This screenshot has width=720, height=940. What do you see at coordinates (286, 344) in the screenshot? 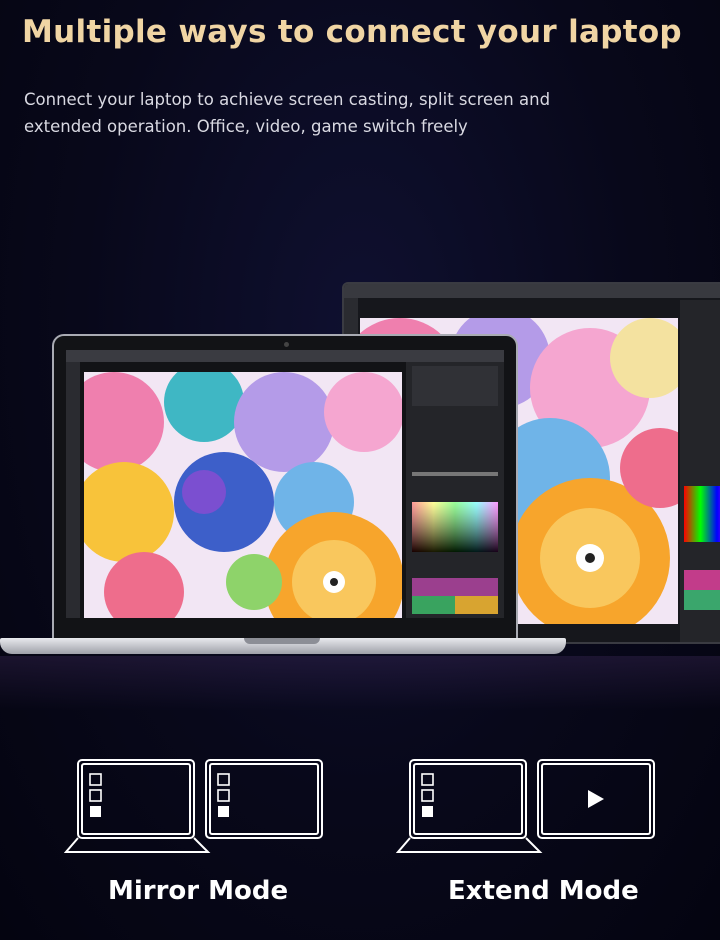
I see `camera-icon` at bounding box center [286, 344].